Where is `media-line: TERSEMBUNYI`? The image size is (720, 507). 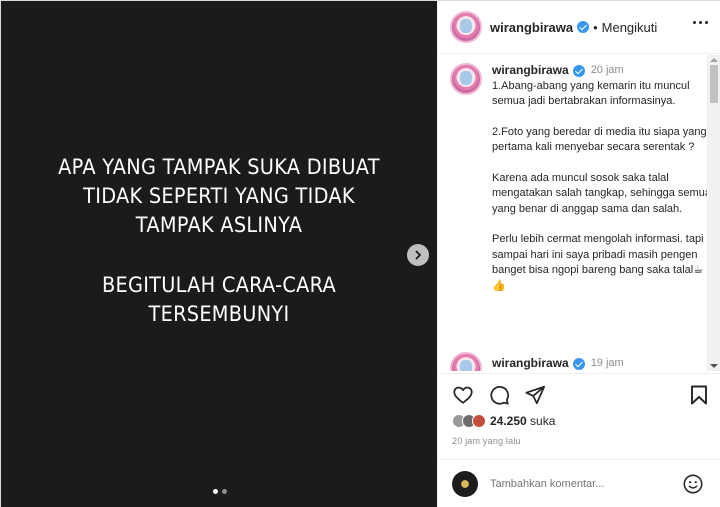 media-line: TERSEMBUNYI is located at coordinates (219, 314).